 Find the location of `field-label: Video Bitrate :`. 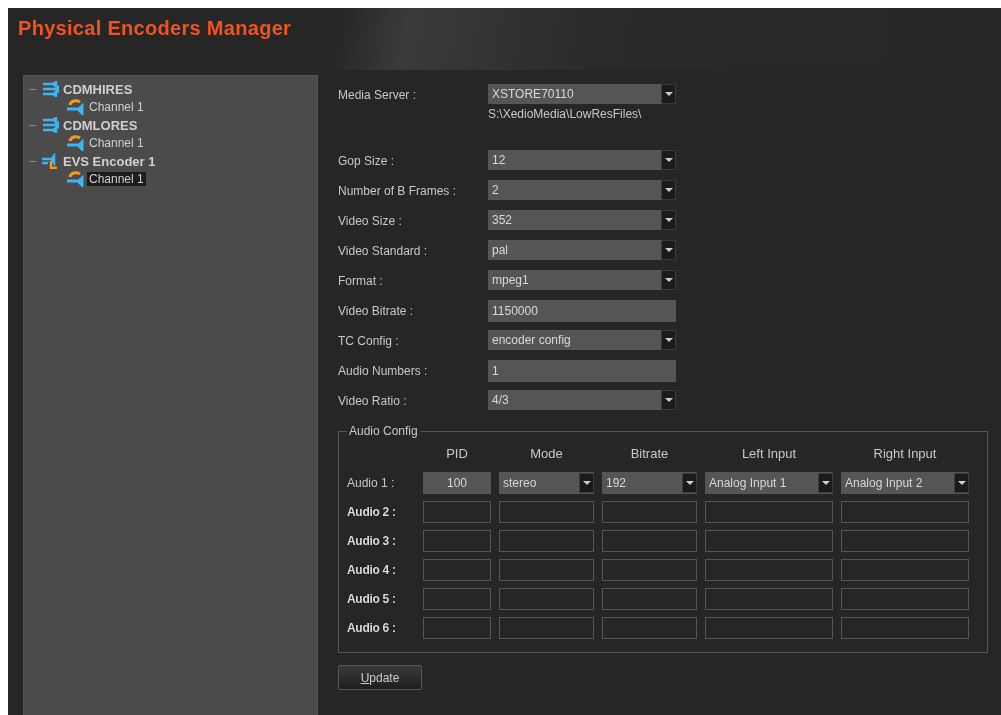

field-label: Video Bitrate : is located at coordinates (376, 310).